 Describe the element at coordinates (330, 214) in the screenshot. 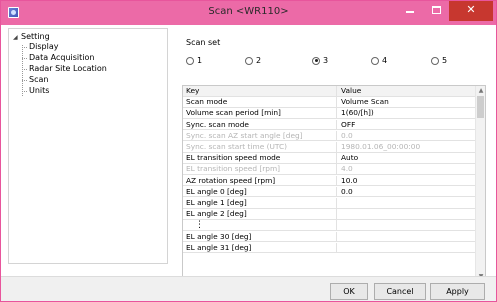

I see `table-row: EL angle 2 [deg]` at that location.